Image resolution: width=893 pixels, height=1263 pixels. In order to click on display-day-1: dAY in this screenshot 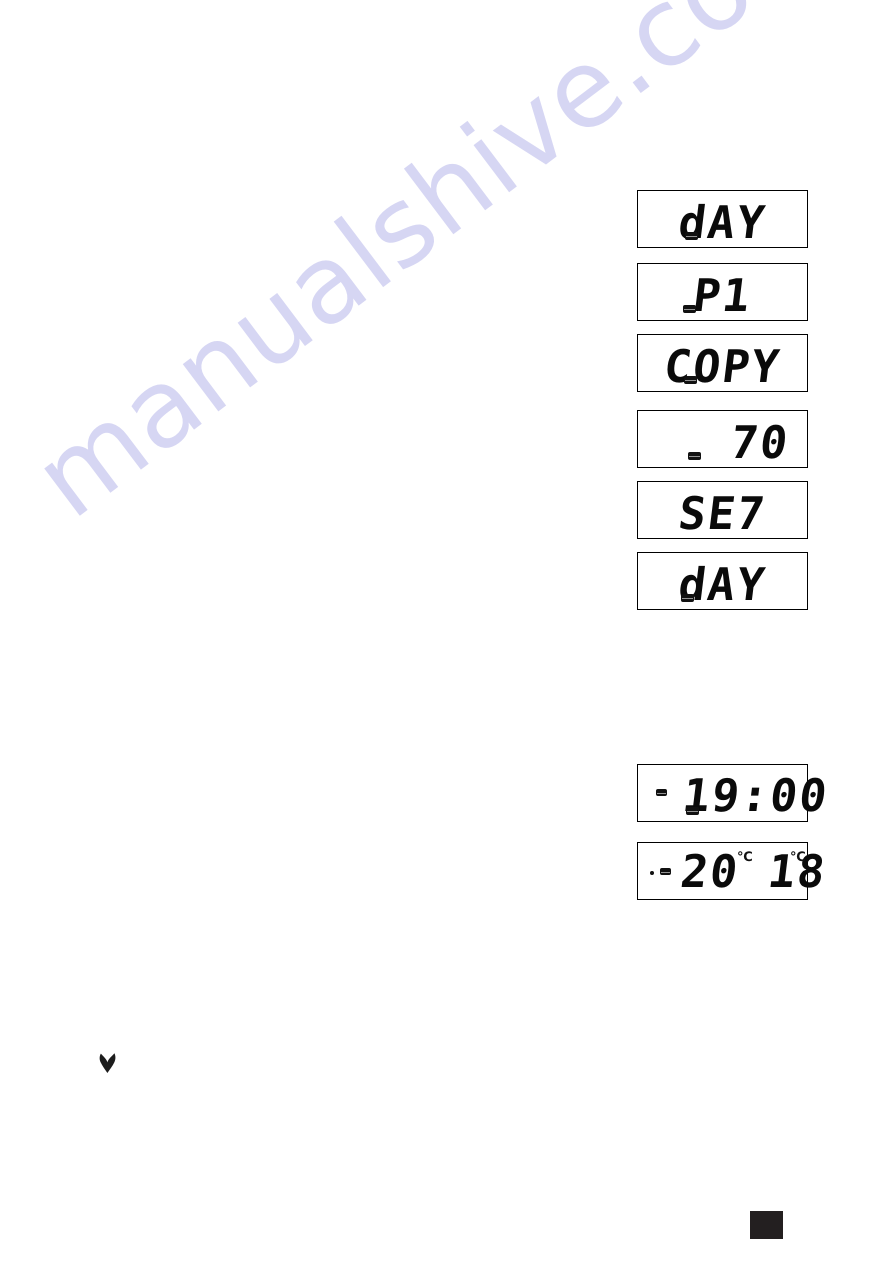, I will do `click(722, 219)`.